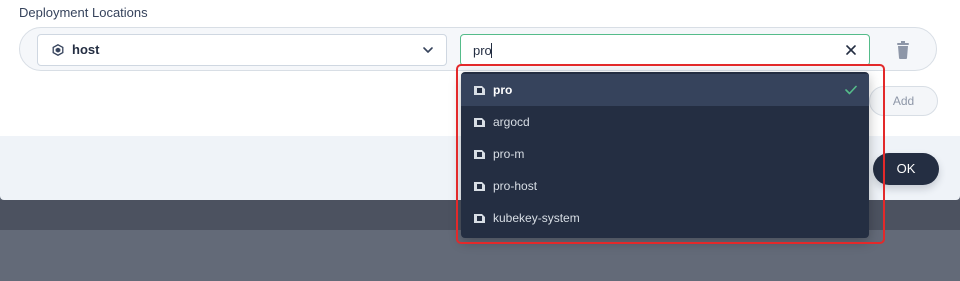 The width and height of the screenshot is (960, 281). I want to click on ok-button: OK, so click(906, 169).